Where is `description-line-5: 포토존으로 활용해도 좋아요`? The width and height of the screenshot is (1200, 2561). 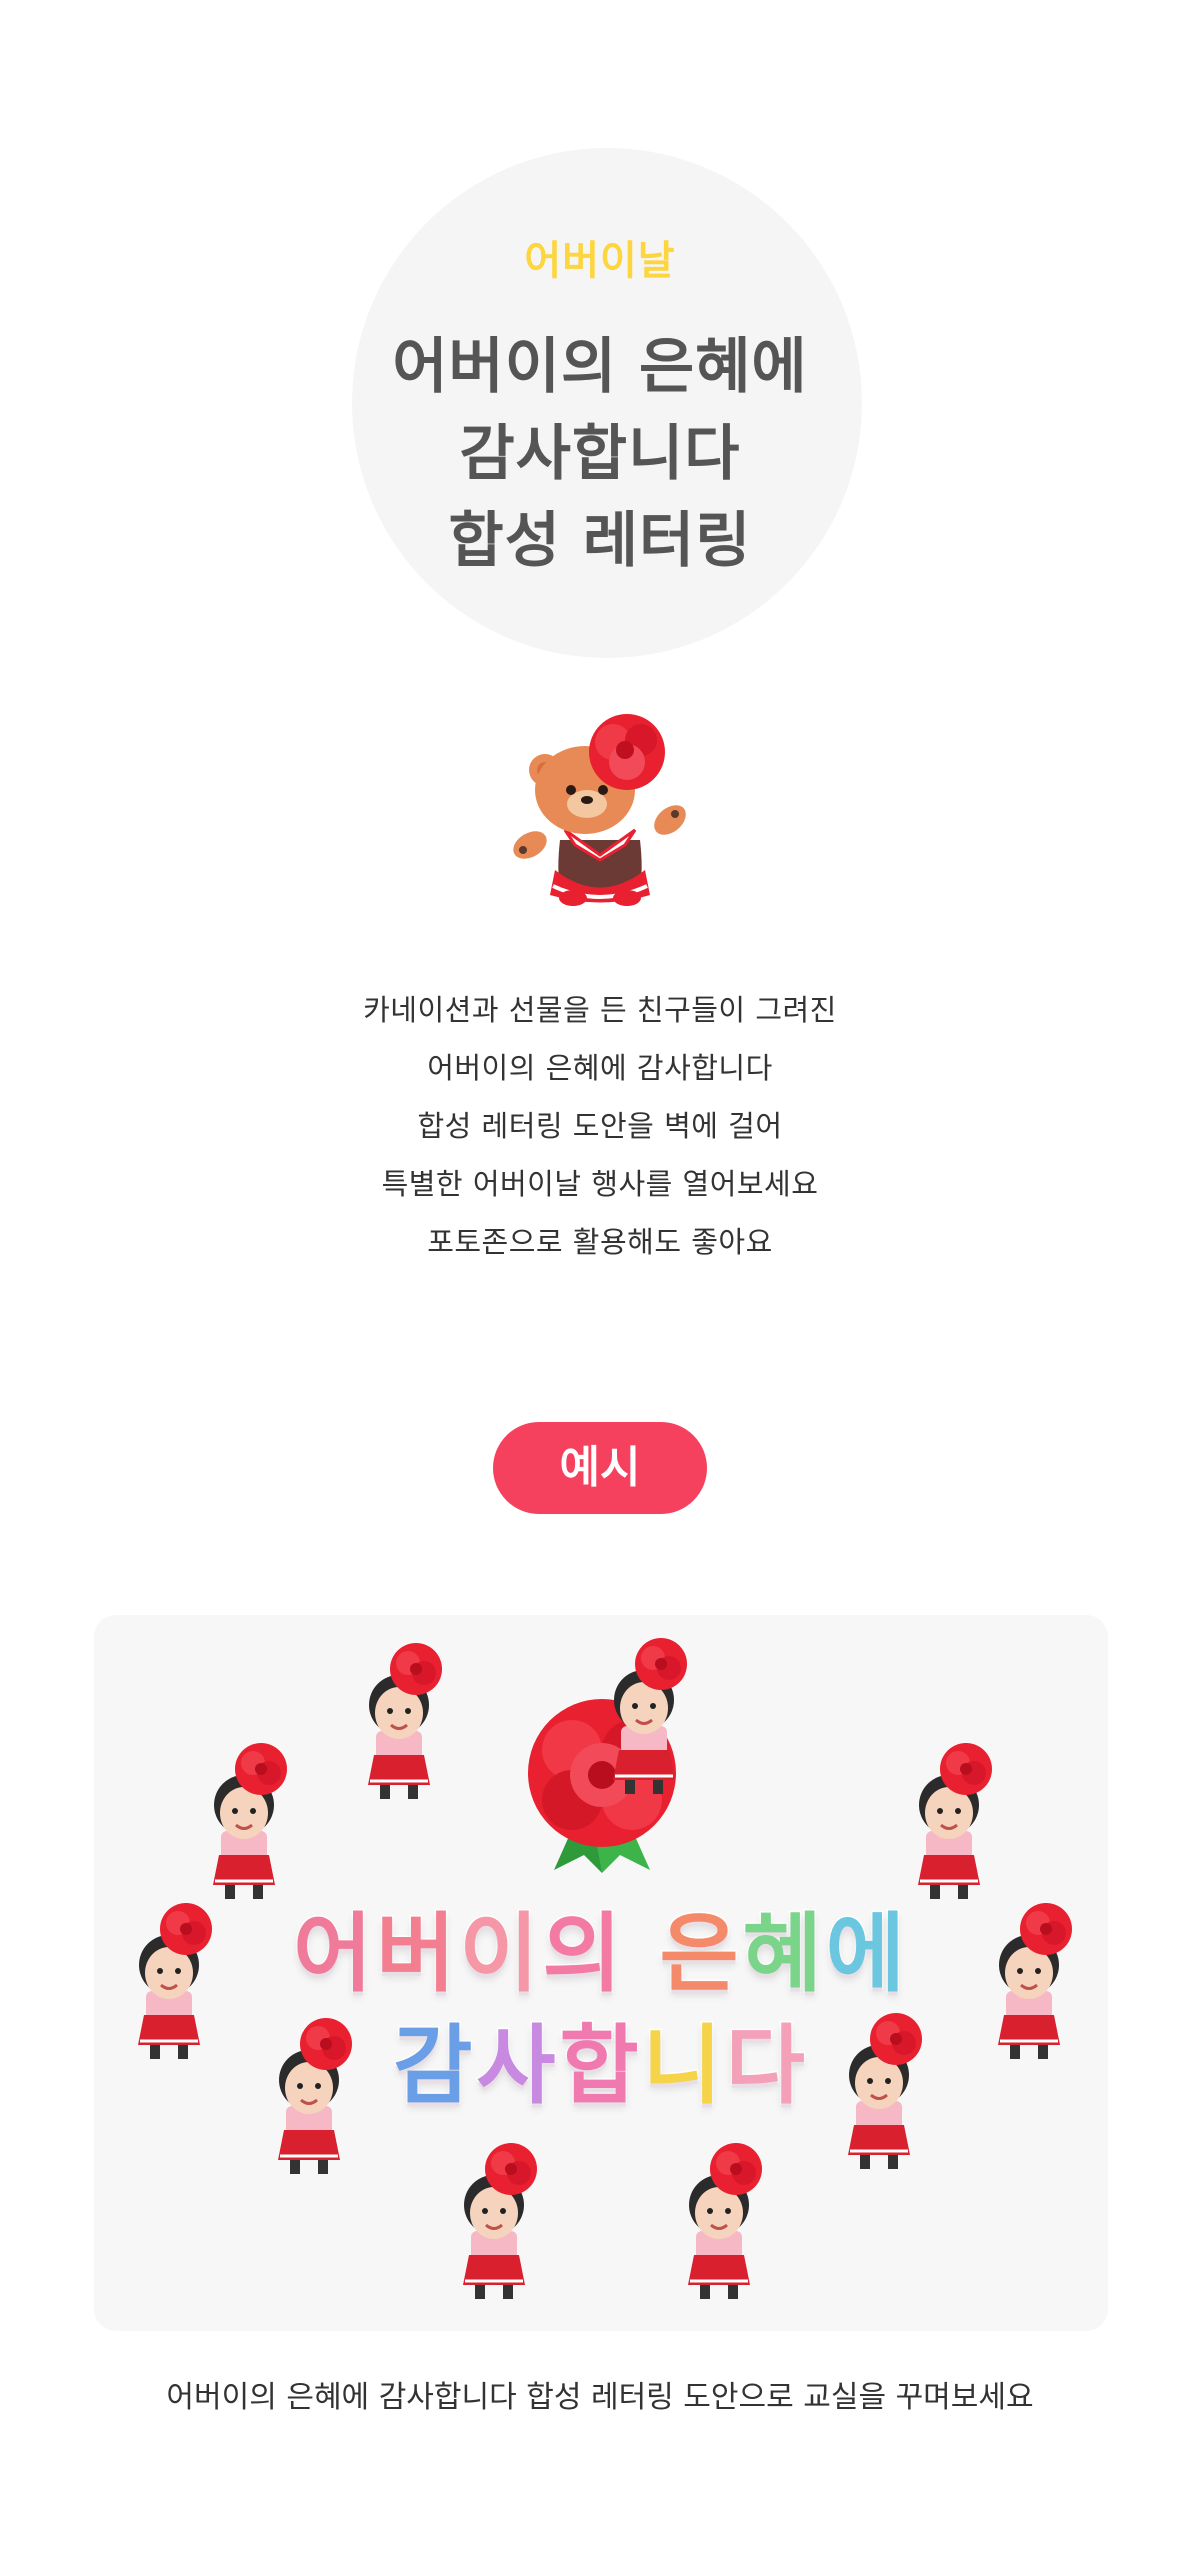
description-line-5: 포토존으로 활용해도 좋아요 is located at coordinates (600, 1242).